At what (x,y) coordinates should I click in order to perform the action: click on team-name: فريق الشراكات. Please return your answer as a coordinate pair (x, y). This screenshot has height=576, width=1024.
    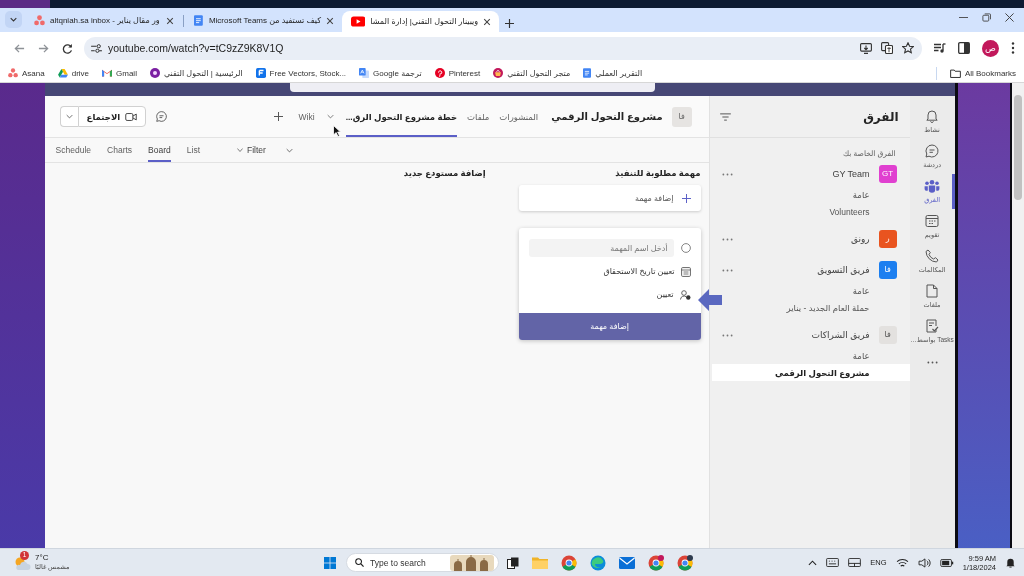
    Looking at the image, I should click on (840, 335).